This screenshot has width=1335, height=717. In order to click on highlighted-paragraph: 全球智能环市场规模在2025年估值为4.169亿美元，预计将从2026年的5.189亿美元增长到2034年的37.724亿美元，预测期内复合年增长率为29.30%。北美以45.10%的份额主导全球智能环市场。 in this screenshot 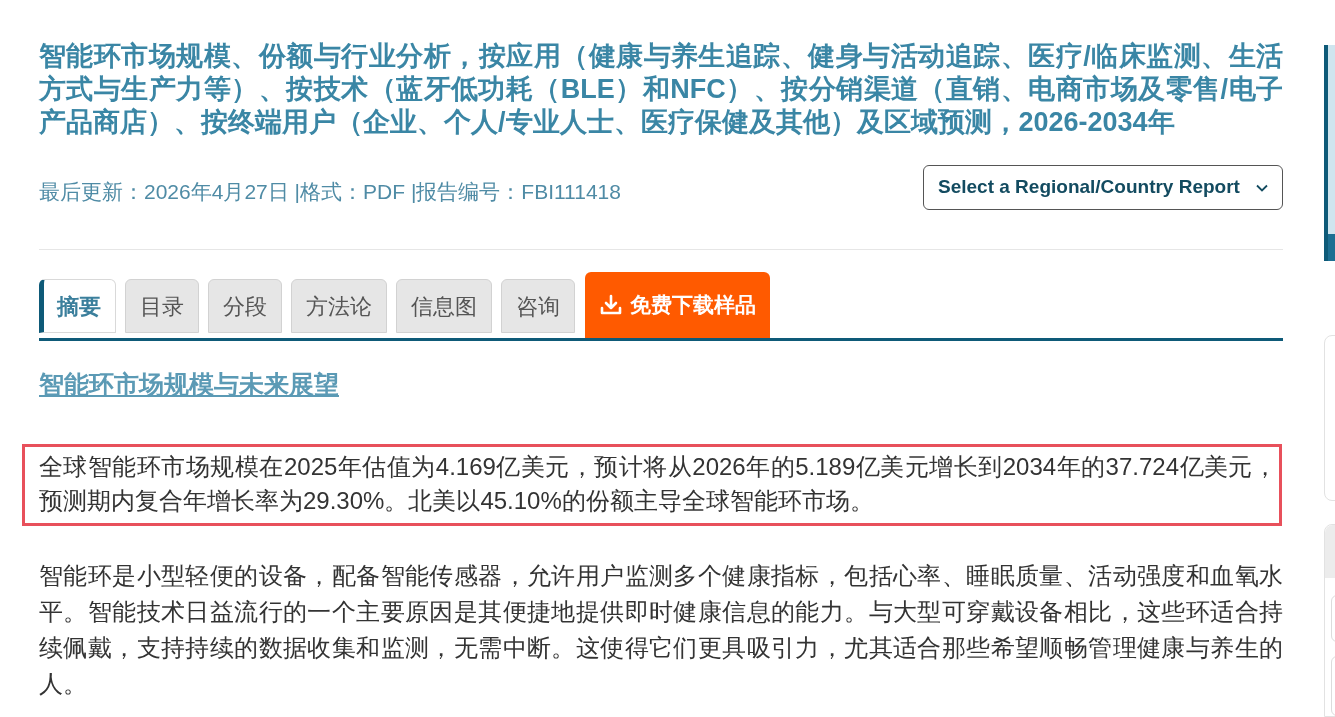, I will do `click(652, 485)`.